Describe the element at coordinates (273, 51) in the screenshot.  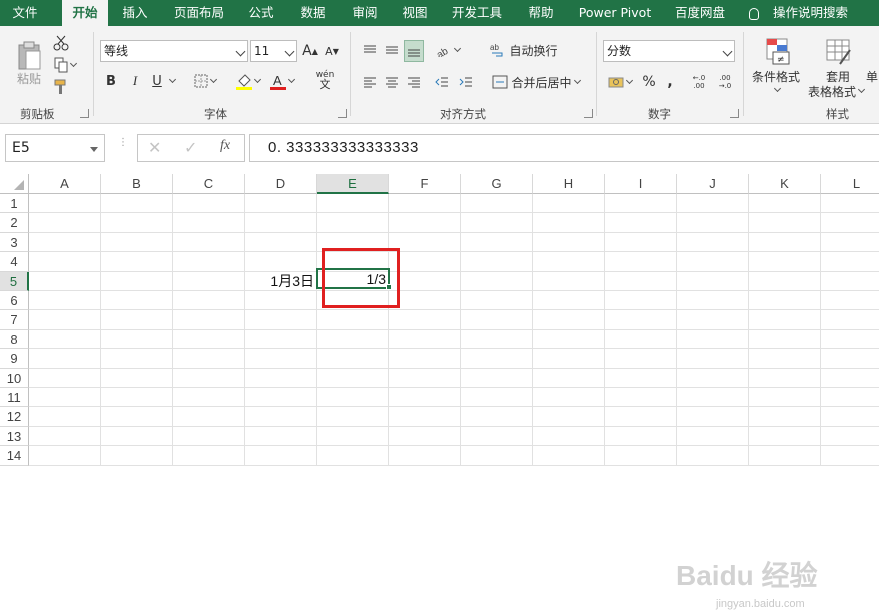
I see `font-size-select: 11` at that location.